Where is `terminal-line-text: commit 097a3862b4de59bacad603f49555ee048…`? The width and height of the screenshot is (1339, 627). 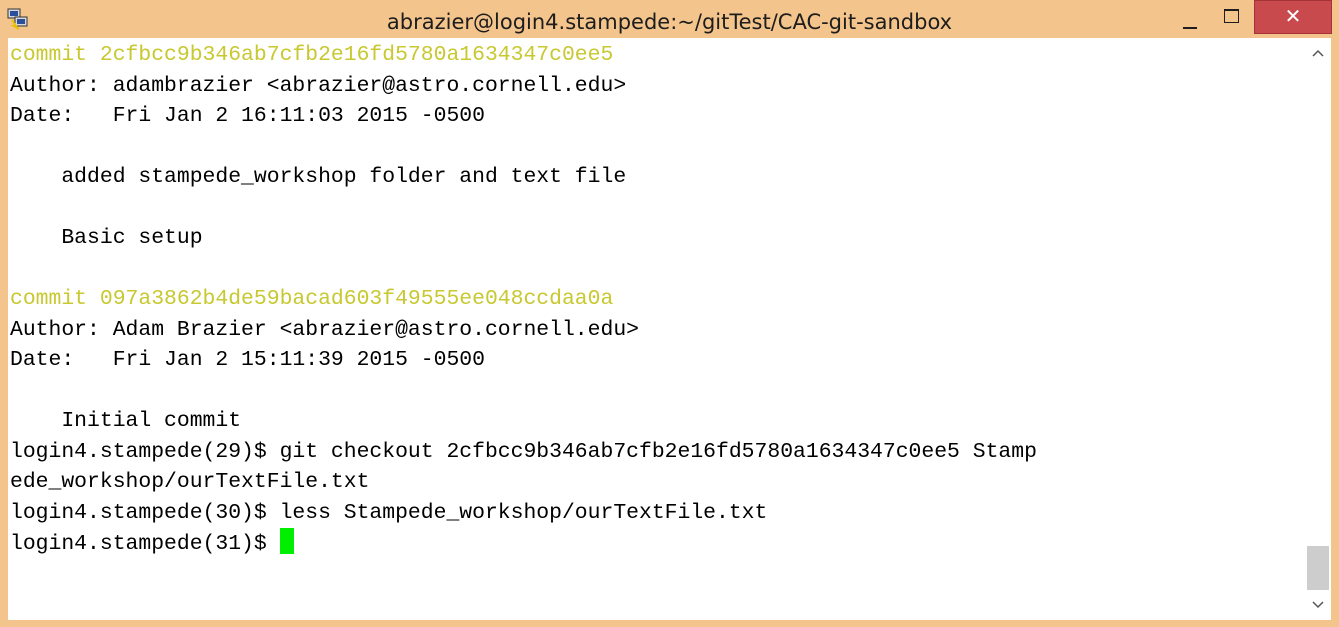
terminal-line-text: commit 097a3862b4de59bacad603f49555ee048… is located at coordinates (312, 299).